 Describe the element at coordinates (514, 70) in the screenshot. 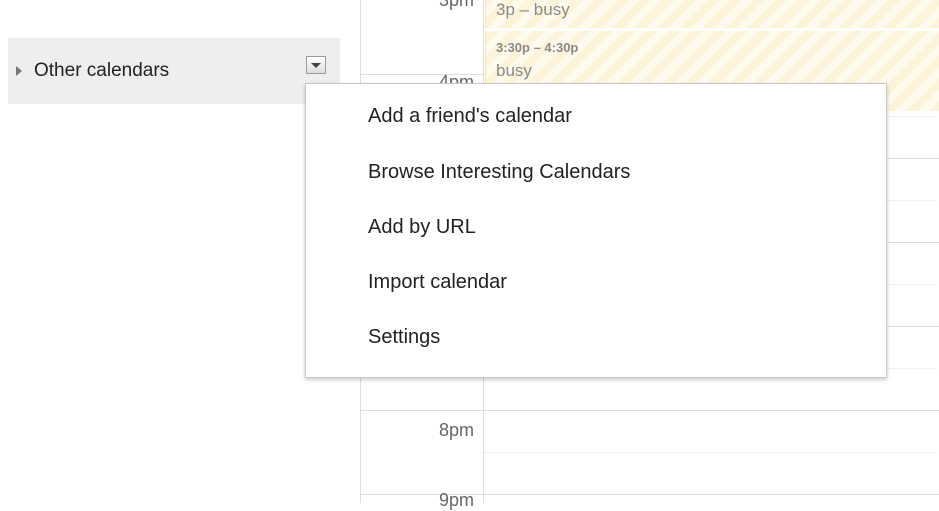

I see `event-title: busy` at that location.